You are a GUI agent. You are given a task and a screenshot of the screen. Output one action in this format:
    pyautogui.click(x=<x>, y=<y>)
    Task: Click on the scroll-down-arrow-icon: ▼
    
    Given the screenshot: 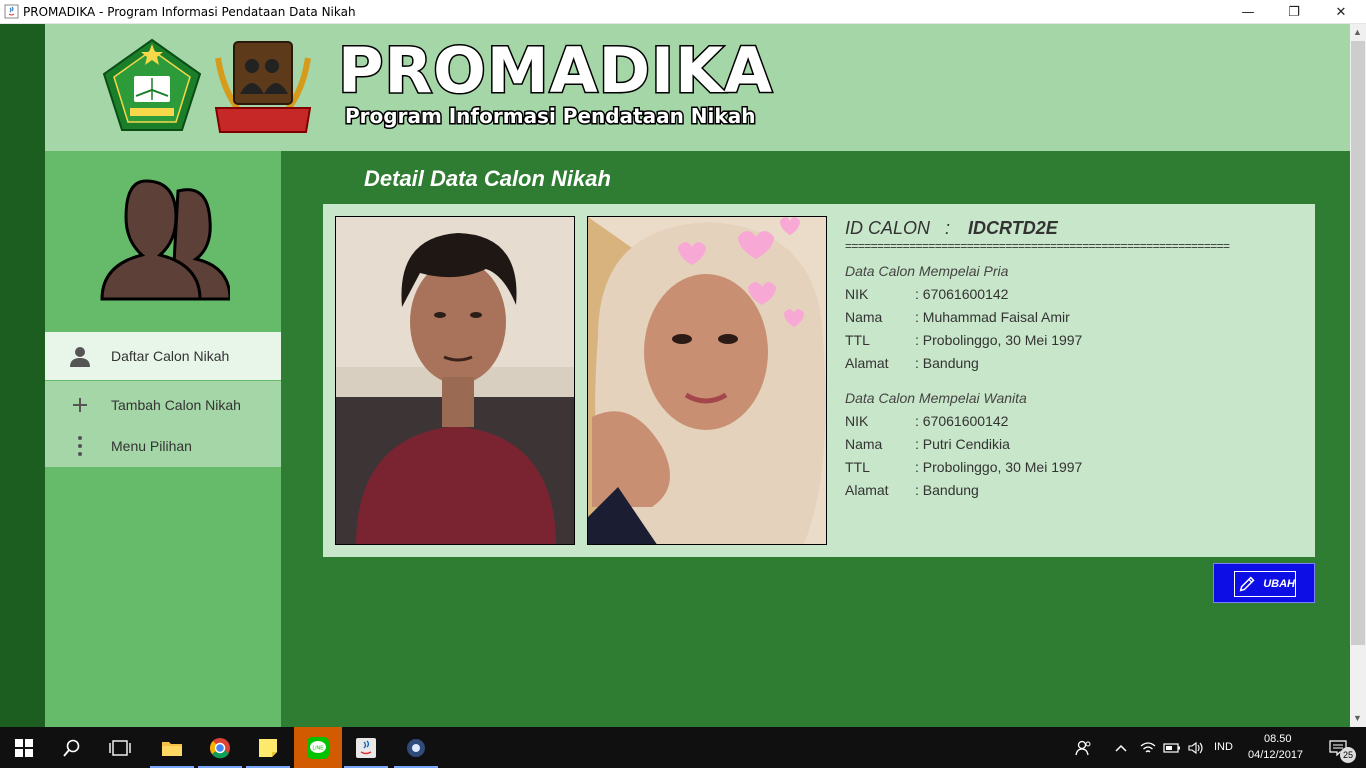 What is the action you would take?
    pyautogui.click(x=1357, y=718)
    